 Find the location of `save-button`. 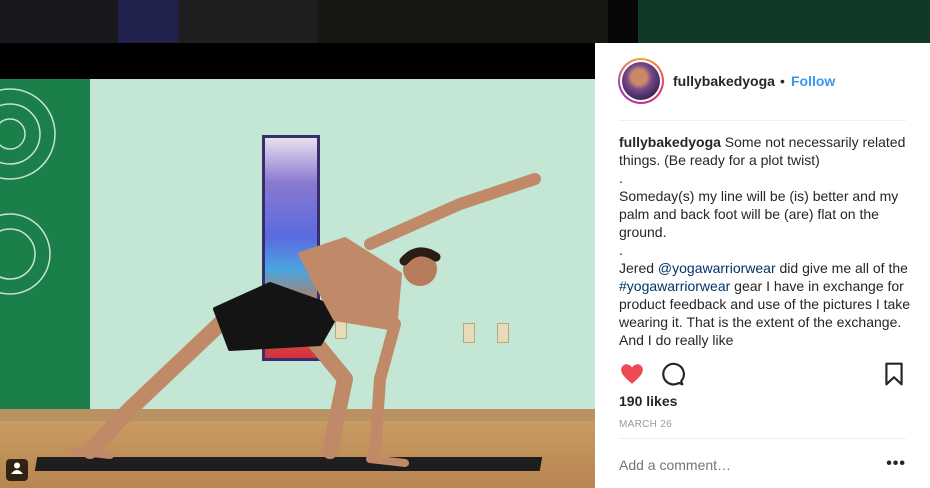

save-button is located at coordinates (894, 374).